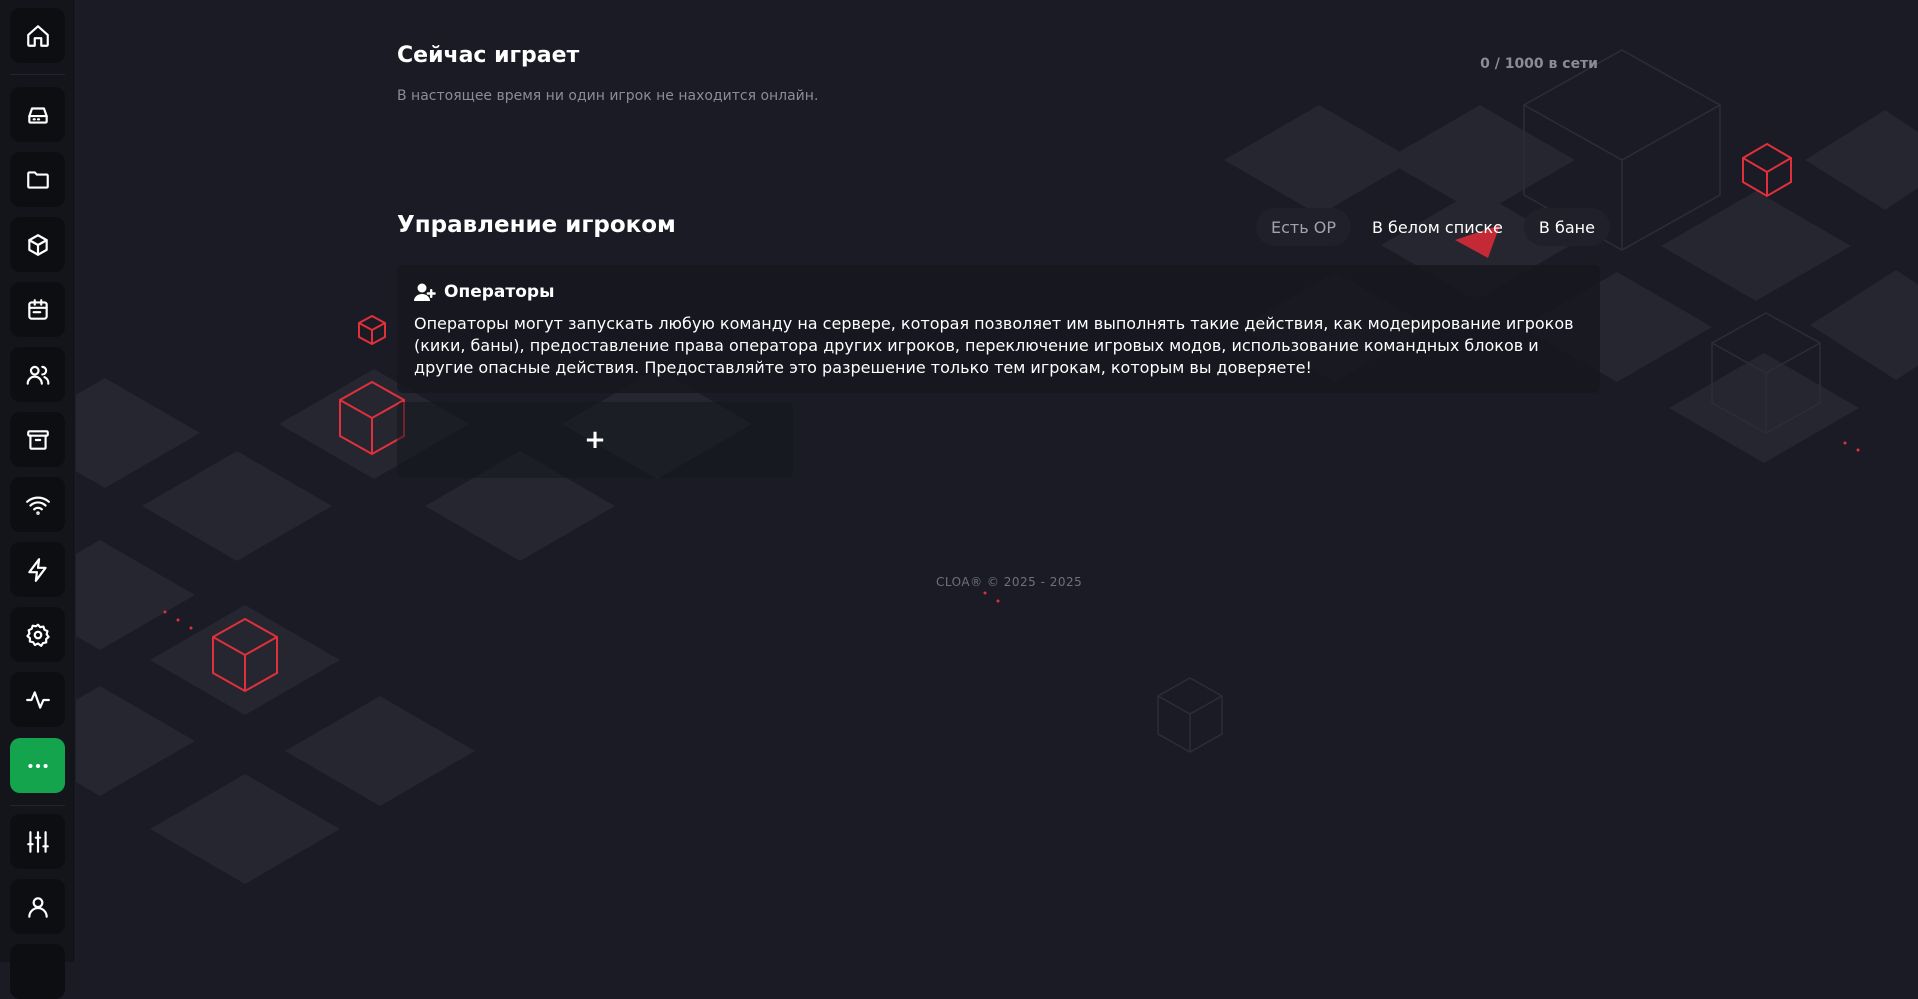  Describe the element at coordinates (499, 292) in the screenshot. I see `operators-card-title: Операторы` at that location.